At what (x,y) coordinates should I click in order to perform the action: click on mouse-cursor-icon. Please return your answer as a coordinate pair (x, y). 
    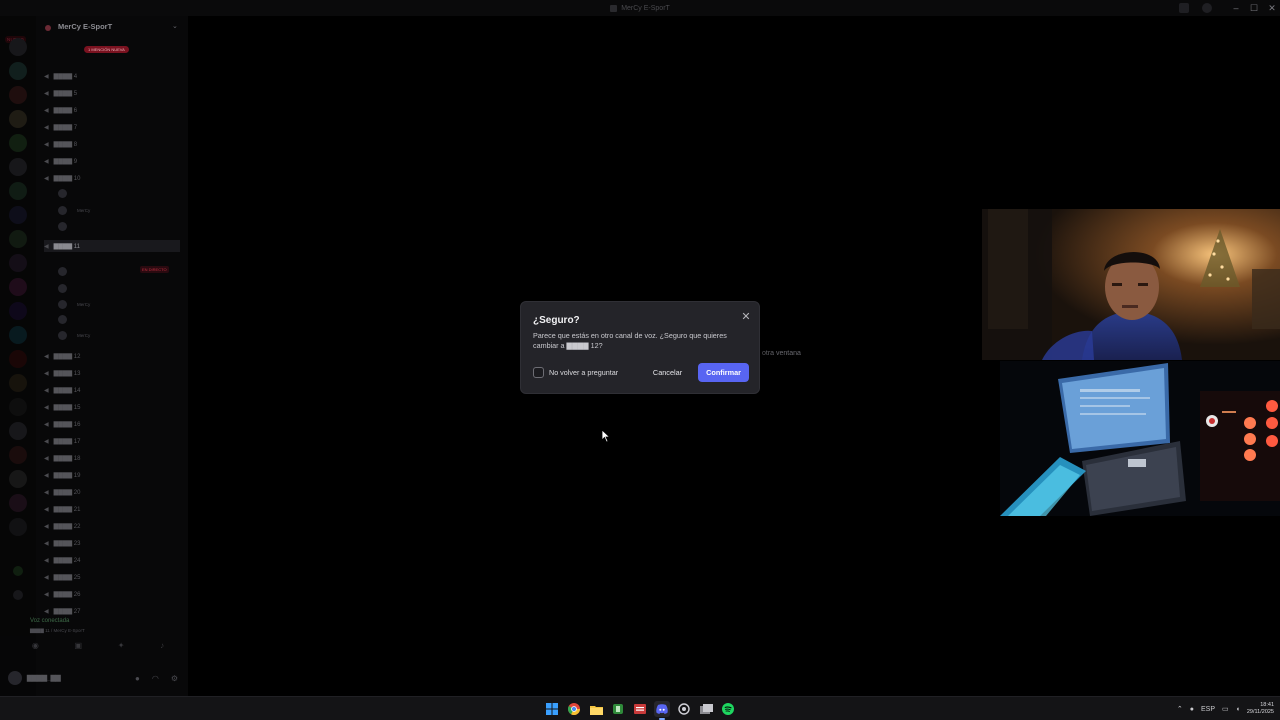
    Looking at the image, I should click on (606, 436).